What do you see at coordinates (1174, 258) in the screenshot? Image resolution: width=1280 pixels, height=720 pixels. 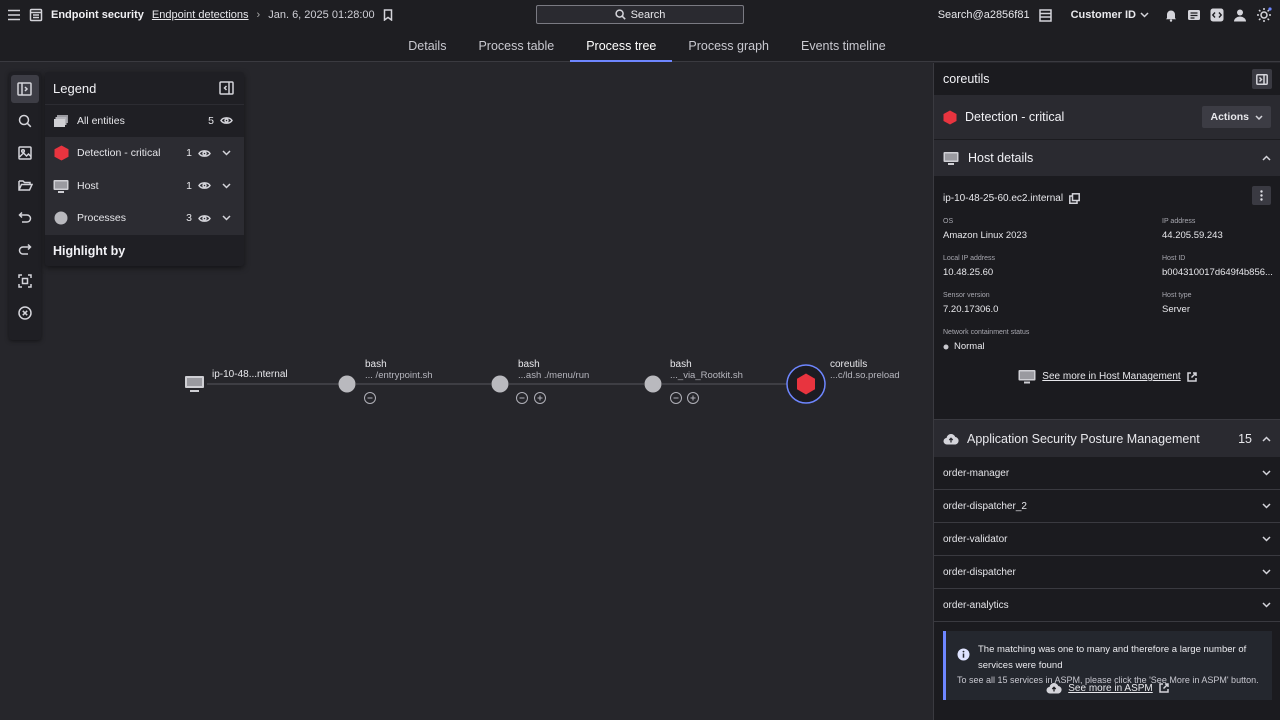 I see `field-key: Host ID` at bounding box center [1174, 258].